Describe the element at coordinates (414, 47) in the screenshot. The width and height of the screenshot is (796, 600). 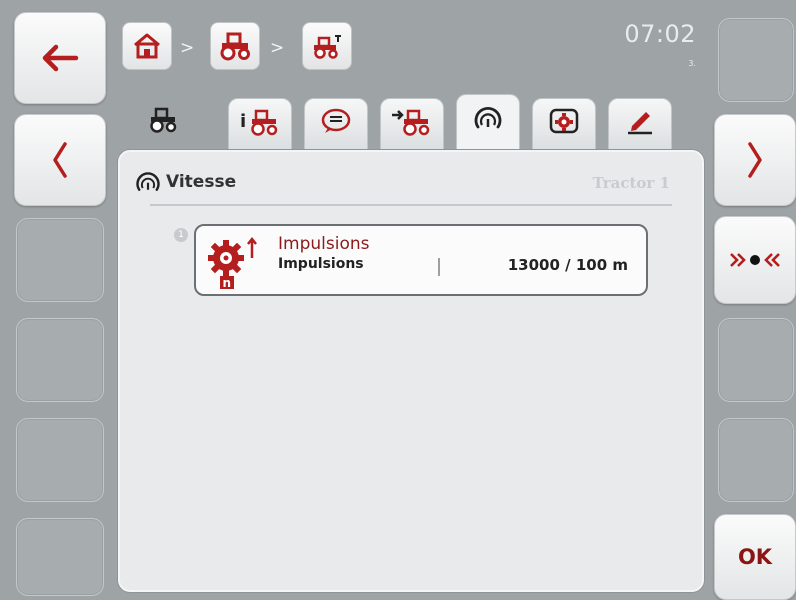
I see `header: > > 07:02 3.` at that location.